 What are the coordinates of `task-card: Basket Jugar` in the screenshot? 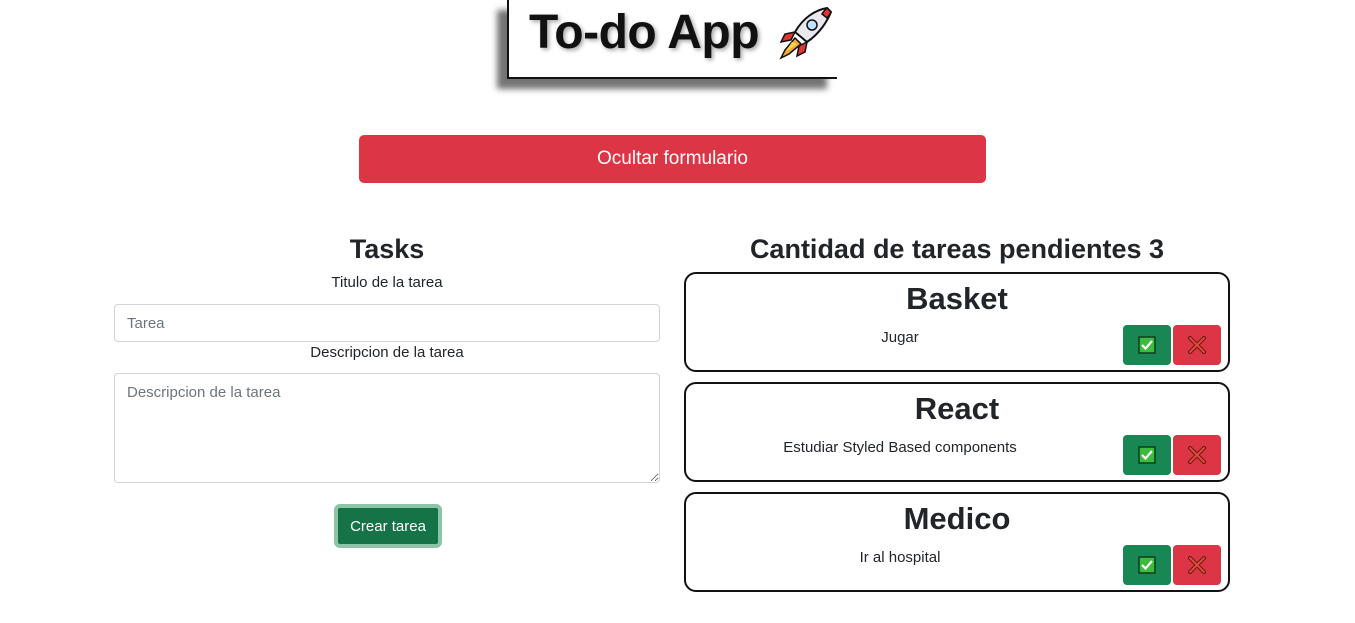 It's located at (957, 322).